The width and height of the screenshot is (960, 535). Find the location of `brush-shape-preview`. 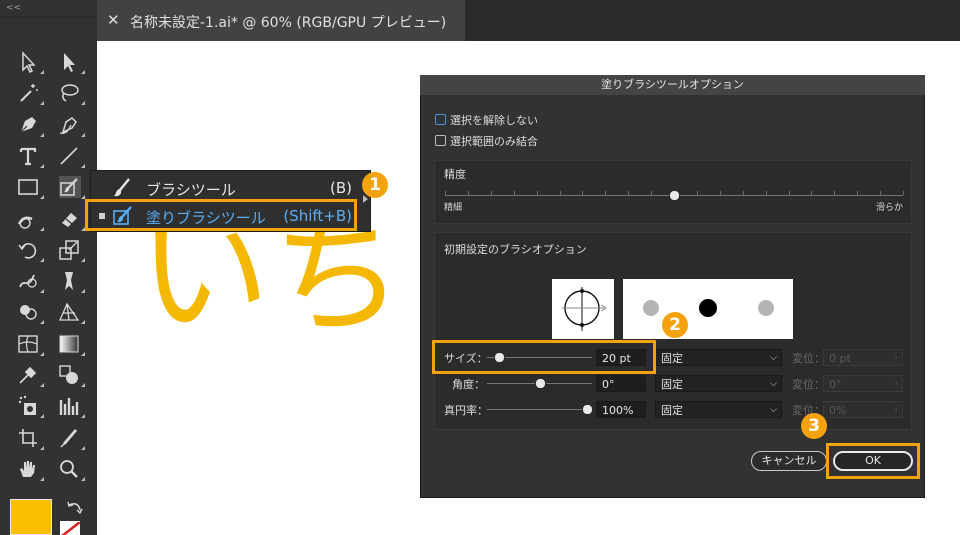

brush-shape-preview is located at coordinates (583, 309).